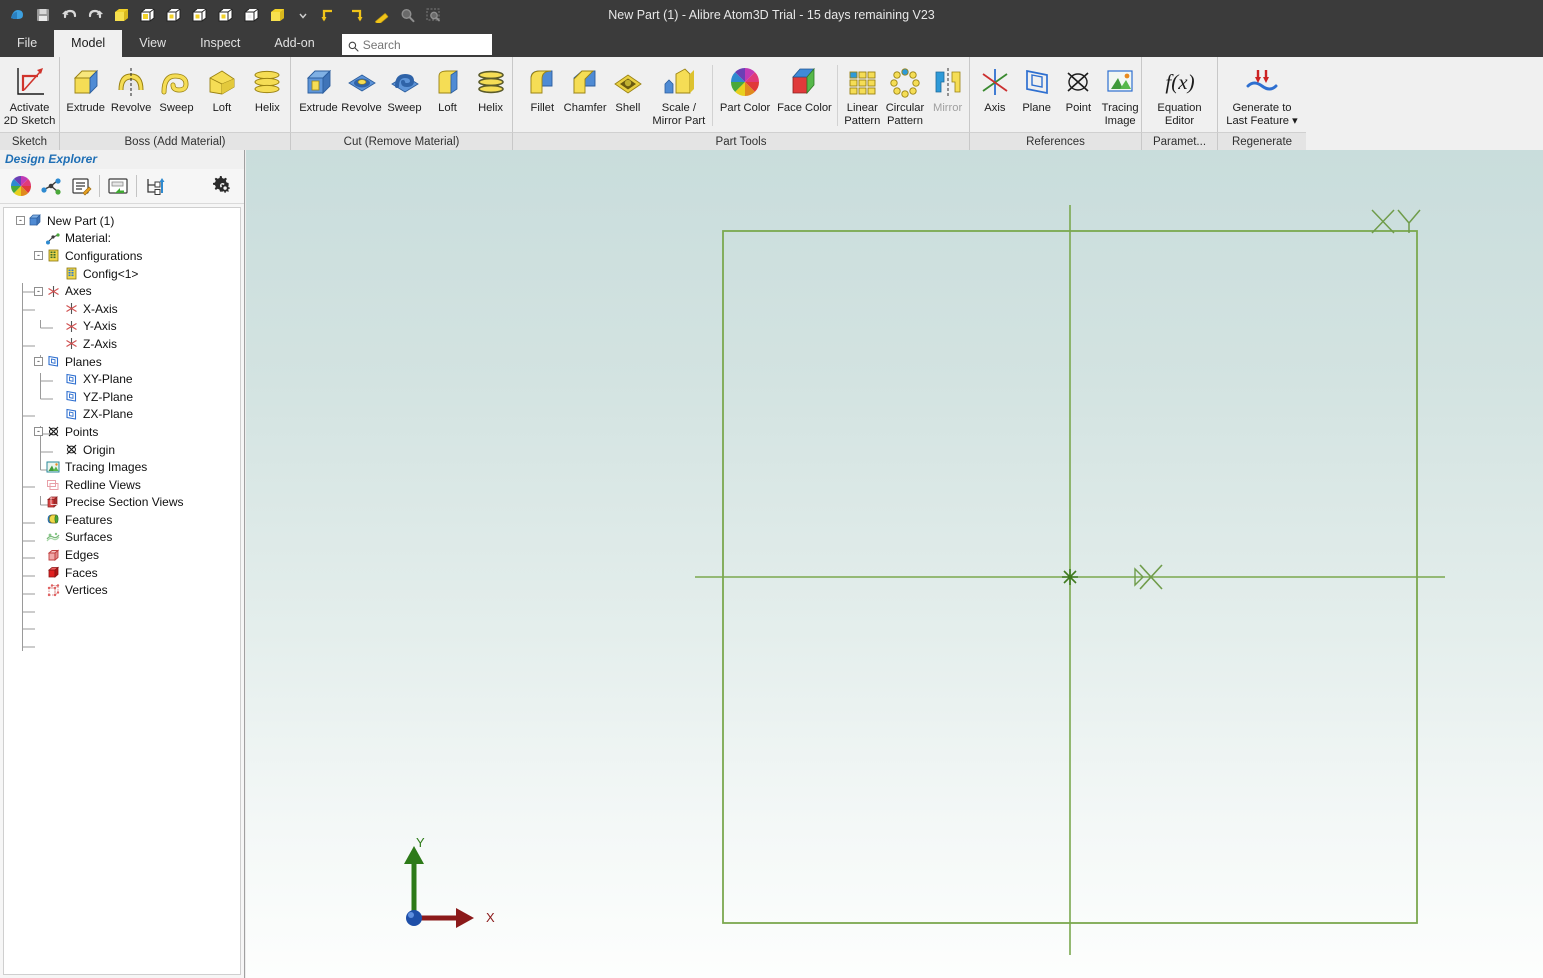 The width and height of the screenshot is (1543, 978). Describe the element at coordinates (1262, 95) in the screenshot. I see `generate-to-last-feature-button: Generate to Last Feature ▾` at that location.